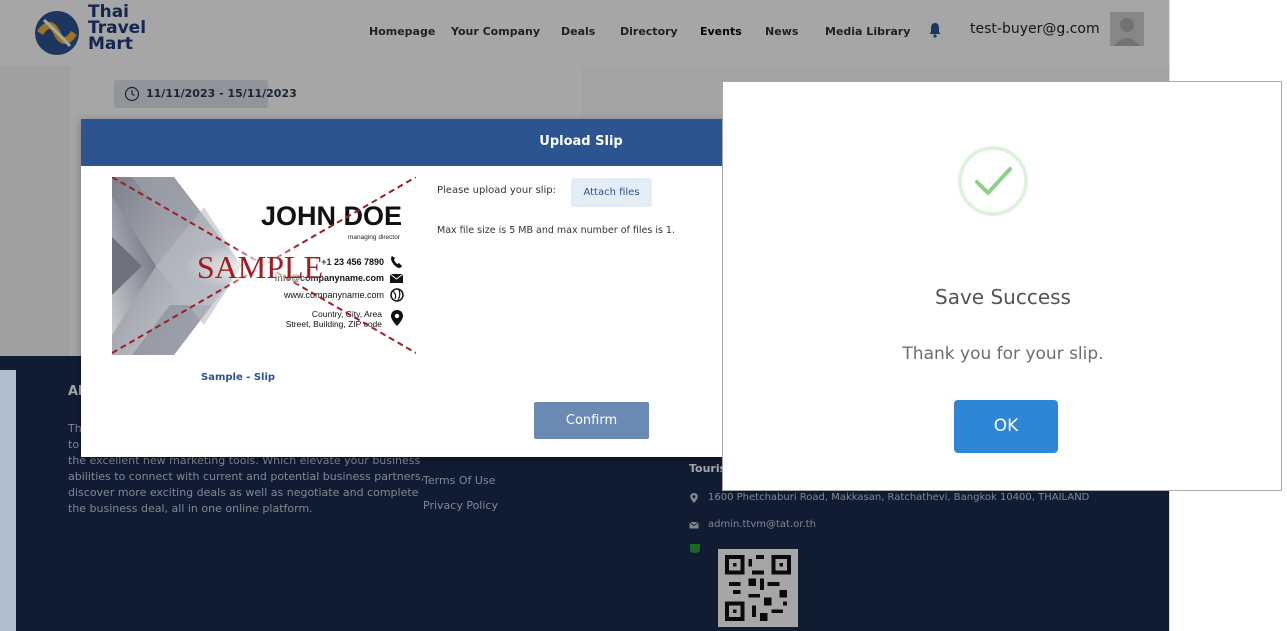 The image size is (1287, 631). What do you see at coordinates (993, 181) in the screenshot?
I see `success-check-icon` at bounding box center [993, 181].